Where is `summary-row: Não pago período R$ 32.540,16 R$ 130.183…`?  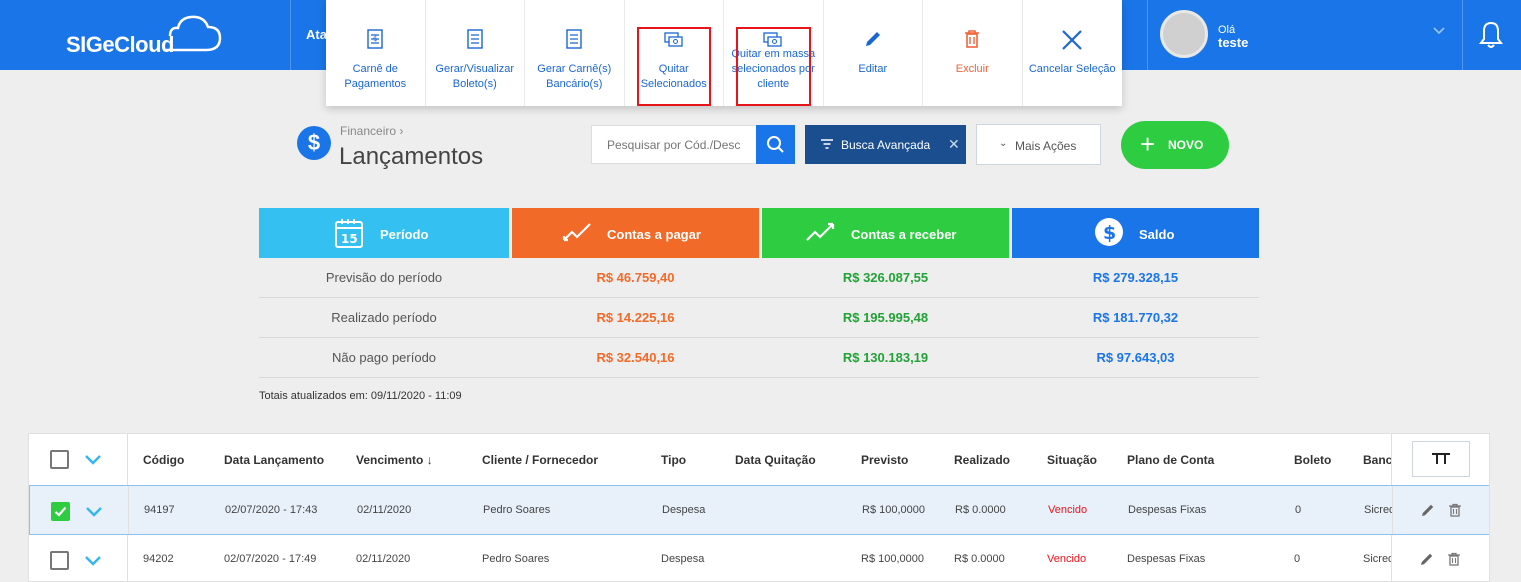
summary-row: Não pago período R$ 32.540,16 R$ 130.183… is located at coordinates (759, 358).